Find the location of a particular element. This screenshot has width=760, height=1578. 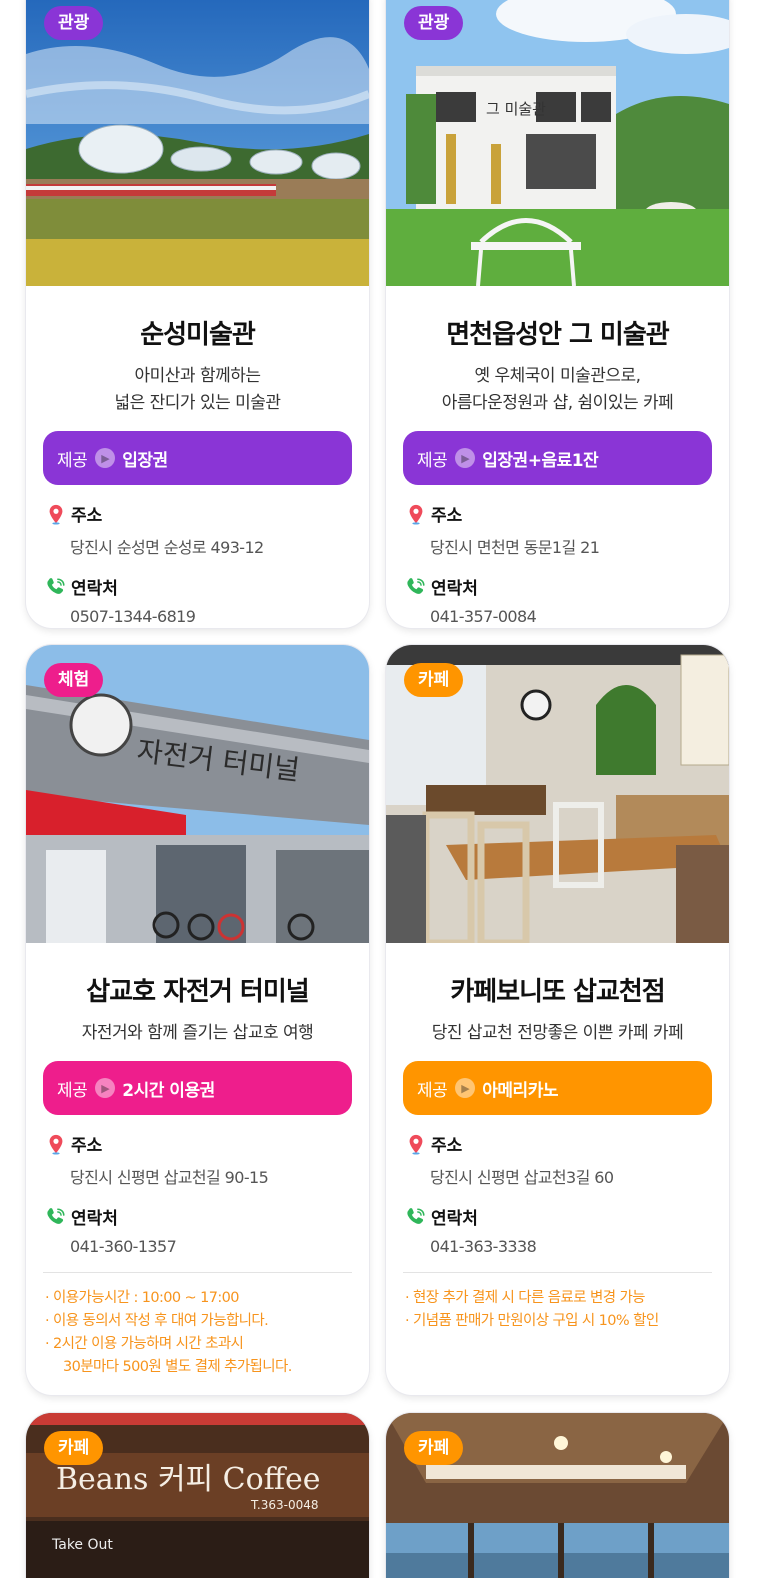

category-badge: 체험 is located at coordinates (74, 680).